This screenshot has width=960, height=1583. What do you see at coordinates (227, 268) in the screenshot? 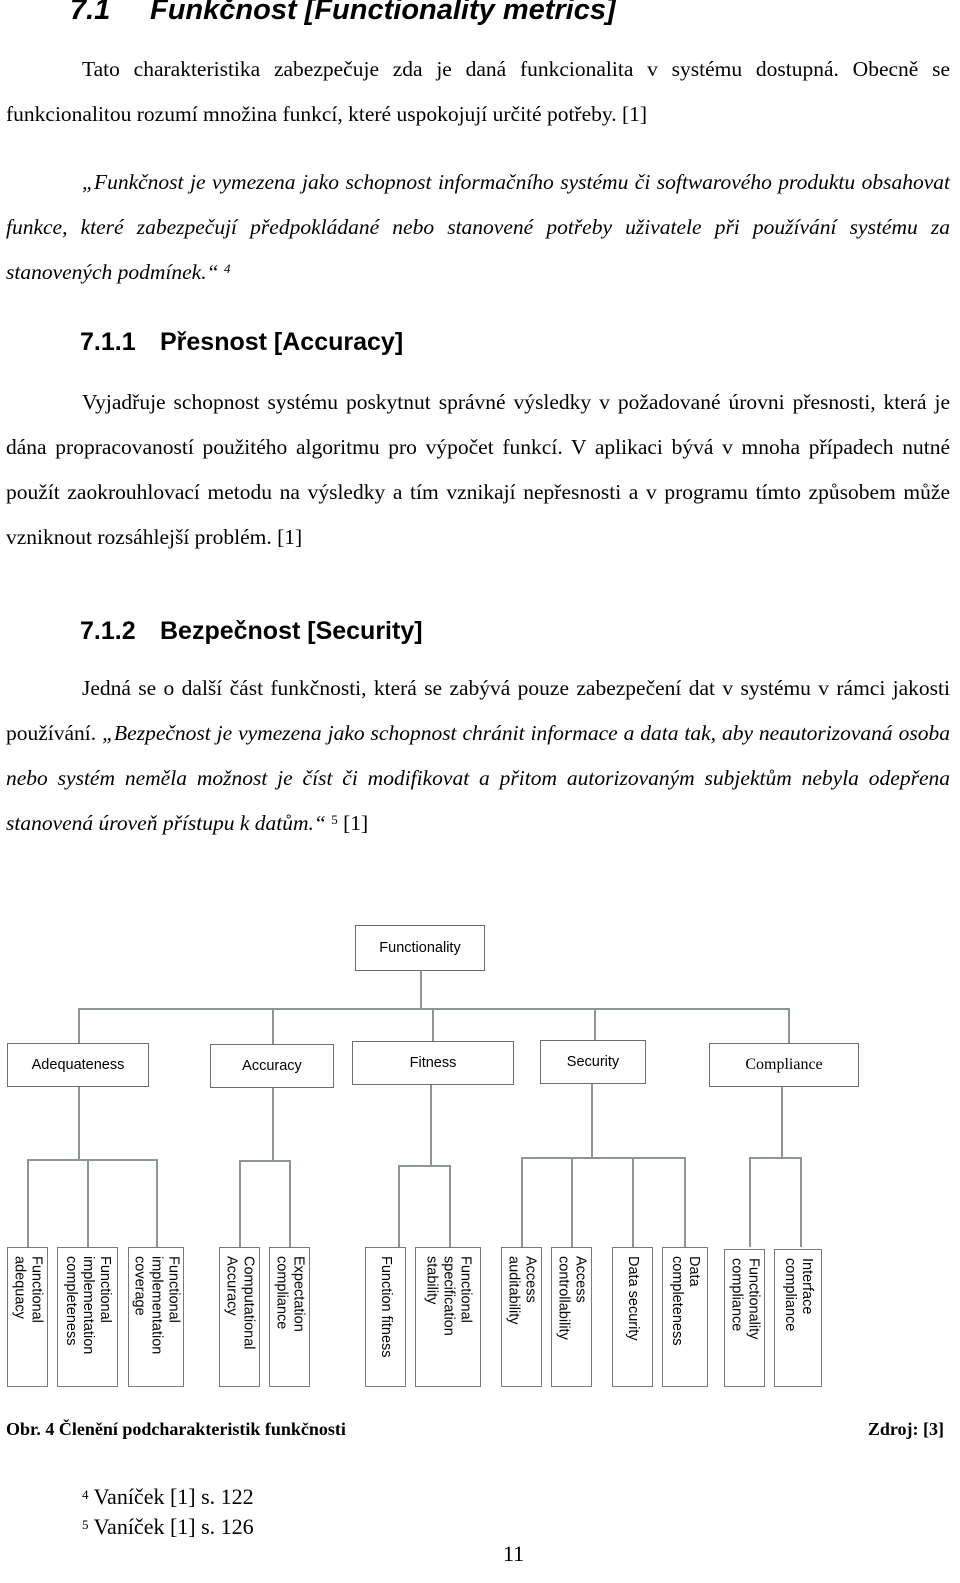
I see `footnote-ref: 4` at bounding box center [227, 268].